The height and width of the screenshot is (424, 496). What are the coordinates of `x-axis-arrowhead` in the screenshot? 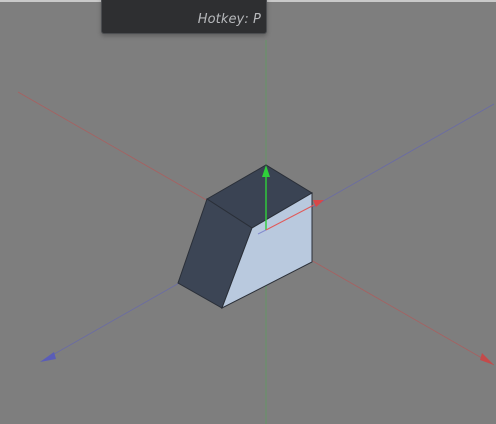 It's located at (487, 359).